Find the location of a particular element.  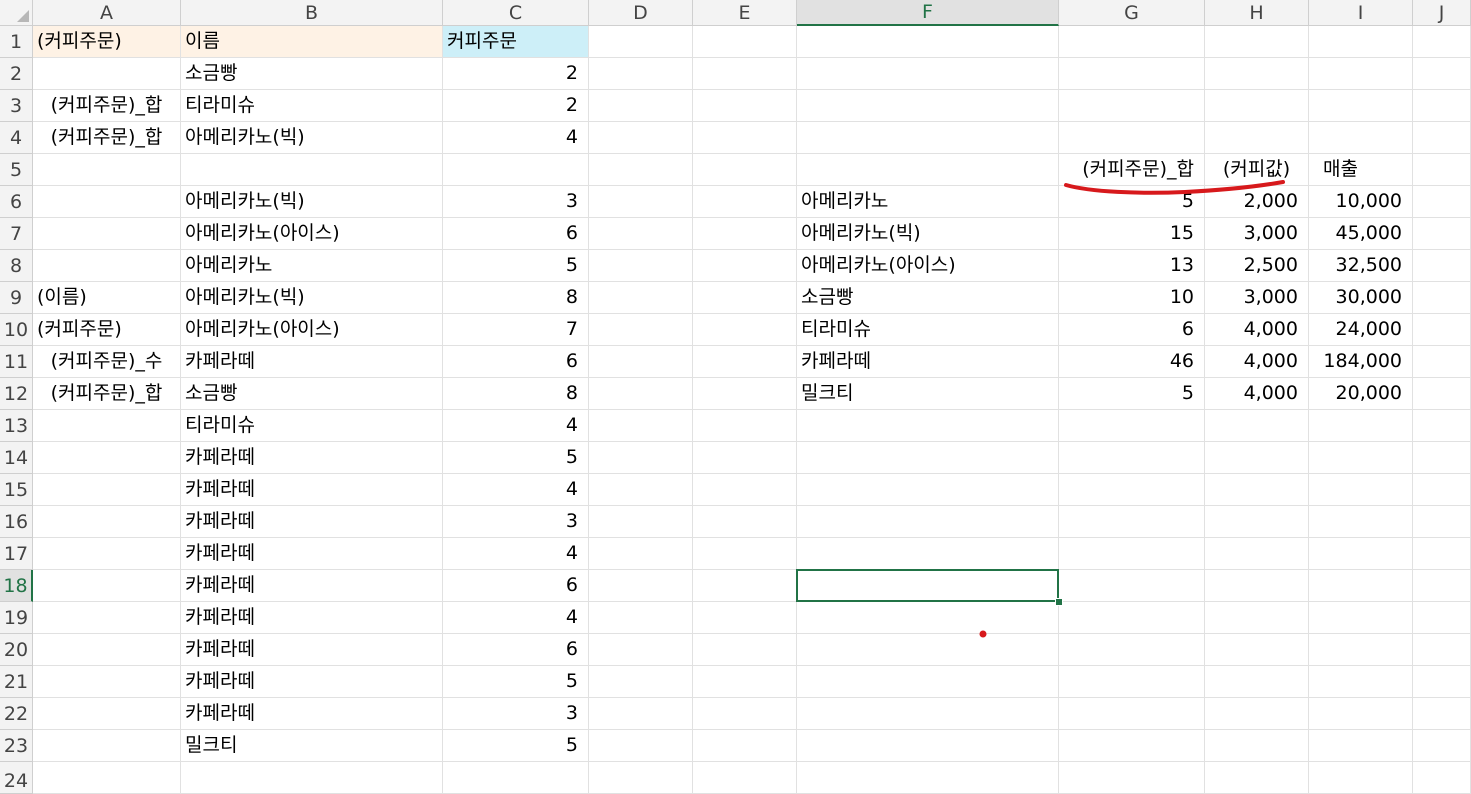

cell-c20: 6 is located at coordinates (516, 650).